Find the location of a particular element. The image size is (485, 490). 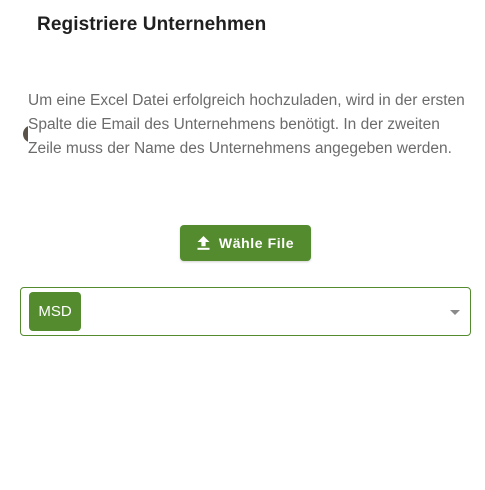

dropdown-arrow-icon is located at coordinates (455, 312).